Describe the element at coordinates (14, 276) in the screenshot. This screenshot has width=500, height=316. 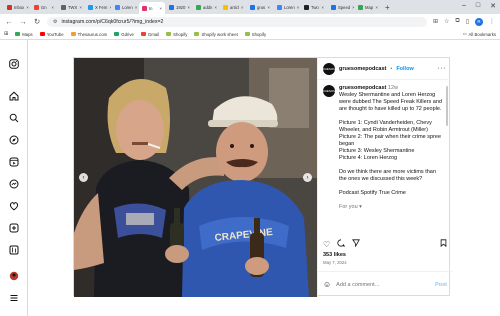
I see `profile-avatar-icon` at that location.